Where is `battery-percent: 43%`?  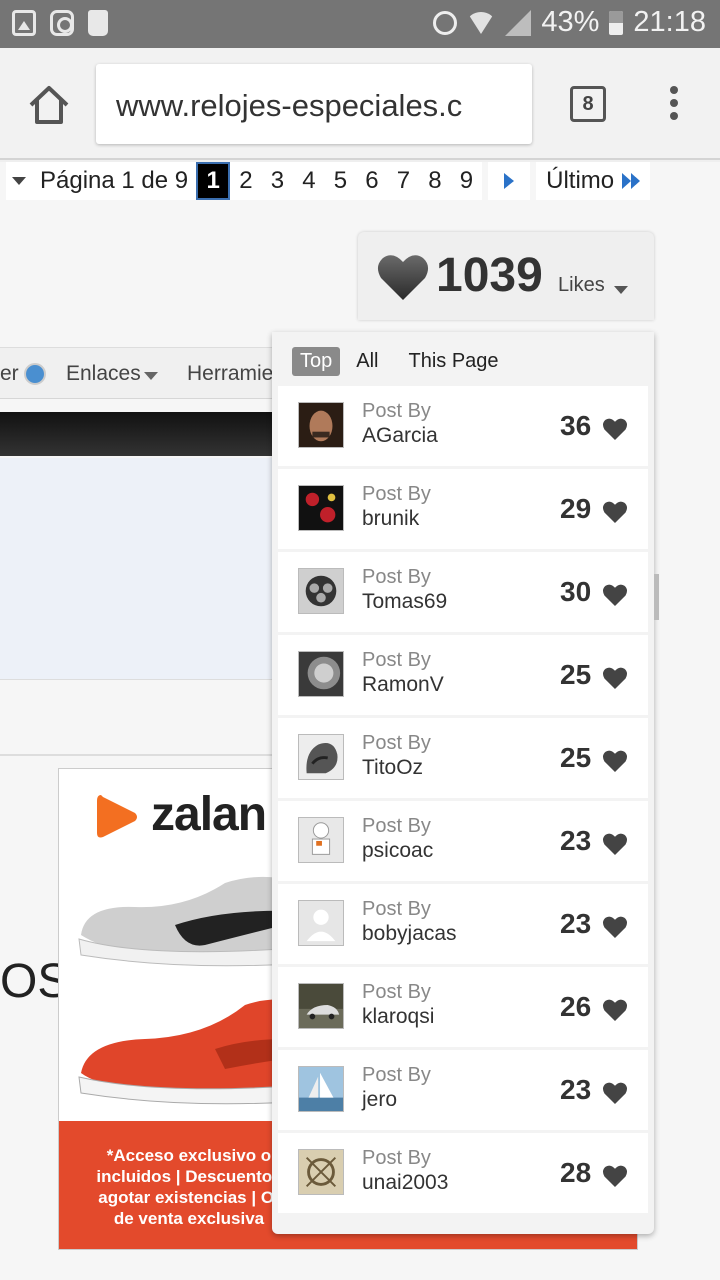
battery-percent: 43% is located at coordinates (570, 22).